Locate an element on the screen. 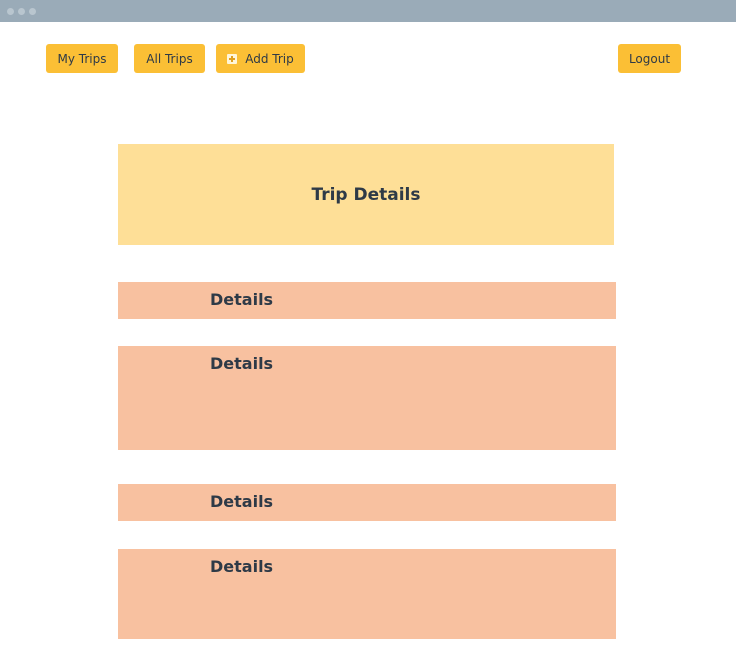  all-trips-button: All Trips is located at coordinates (169, 58).